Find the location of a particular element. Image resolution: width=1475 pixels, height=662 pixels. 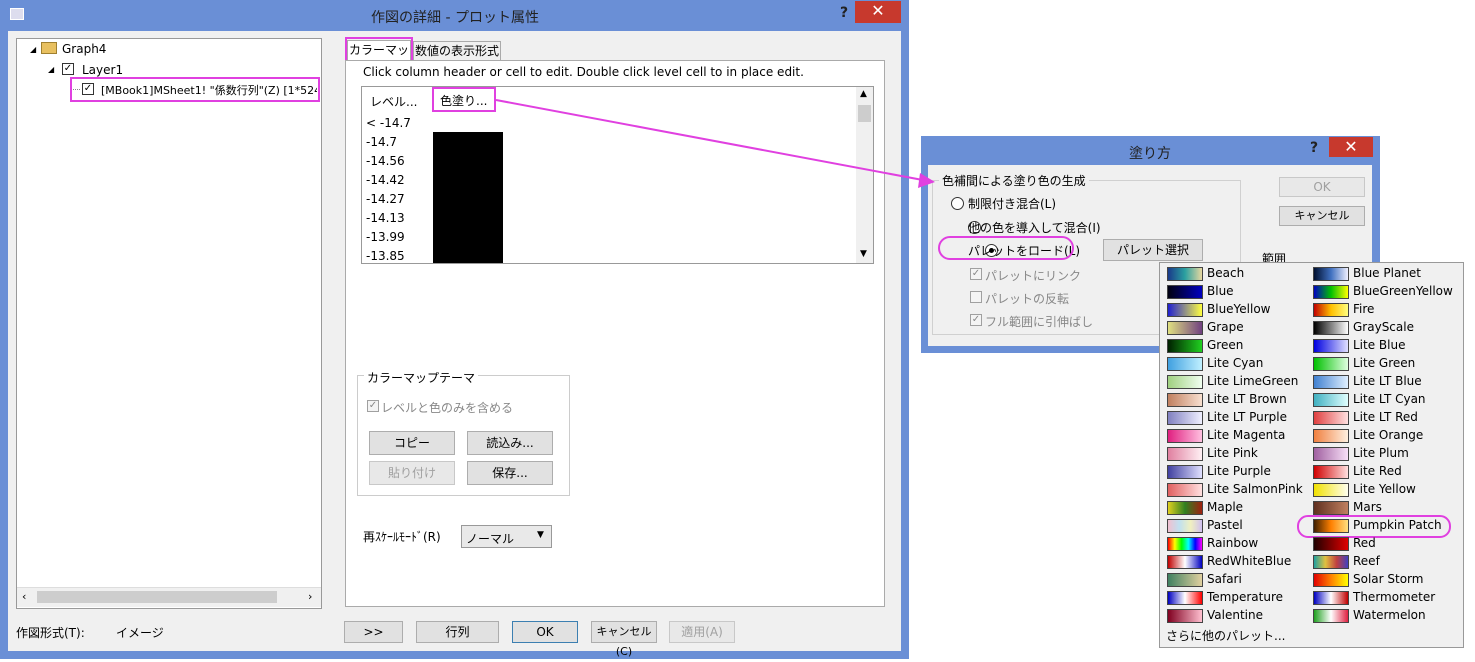

palette-label: BlueYellow is located at coordinates (1239, 309).